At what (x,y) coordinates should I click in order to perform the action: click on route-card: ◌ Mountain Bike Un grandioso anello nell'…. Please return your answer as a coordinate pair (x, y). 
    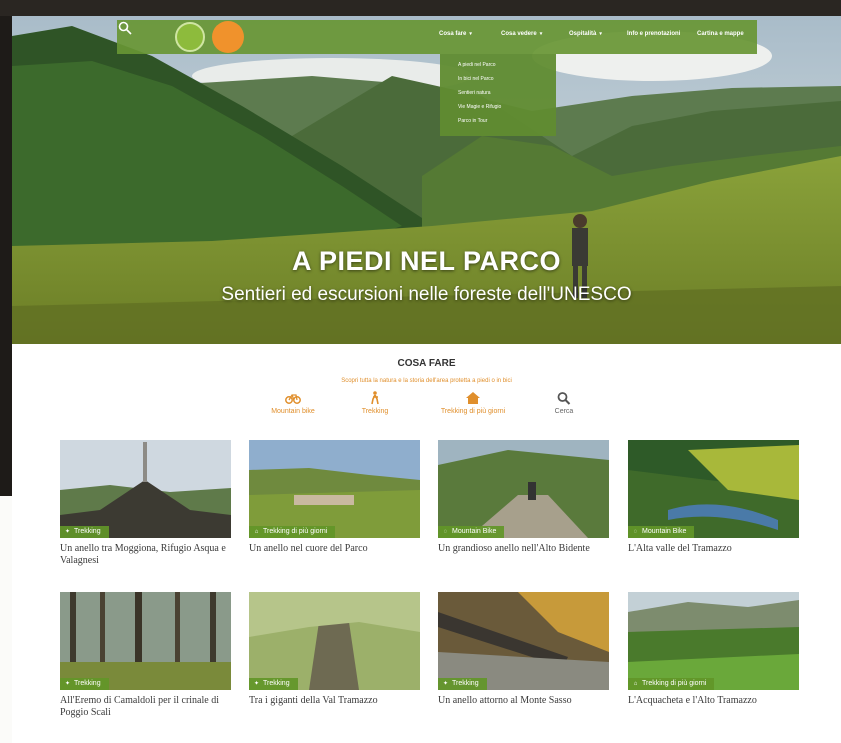
    Looking at the image, I should click on (523, 497).